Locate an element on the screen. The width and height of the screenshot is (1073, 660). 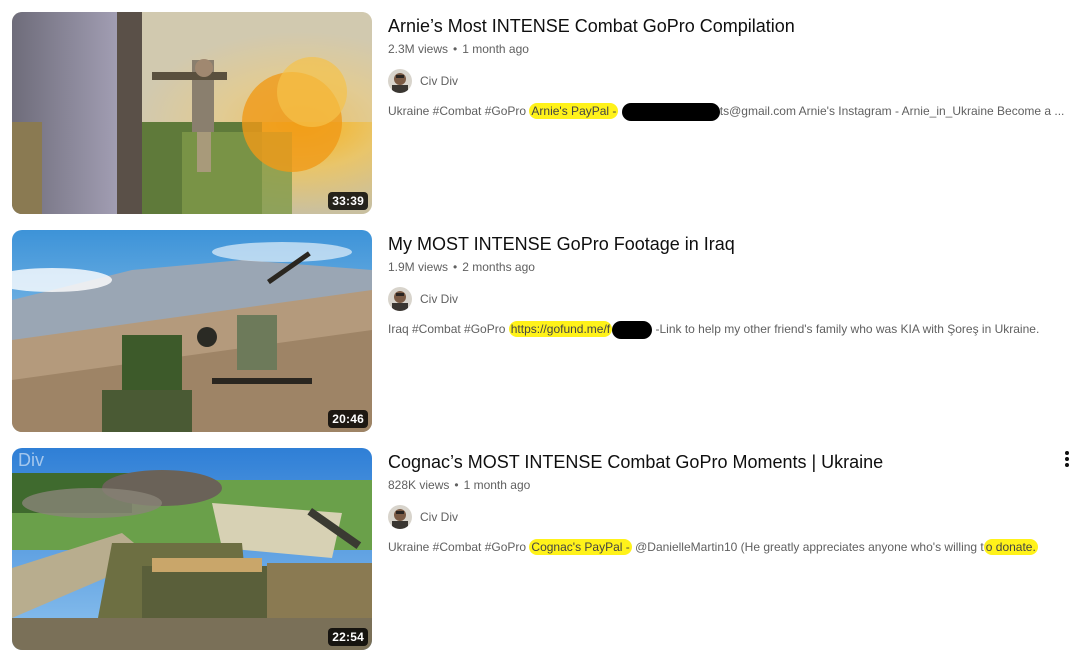
video-thumbnail-2: 20:46 is located at coordinates (192, 331).